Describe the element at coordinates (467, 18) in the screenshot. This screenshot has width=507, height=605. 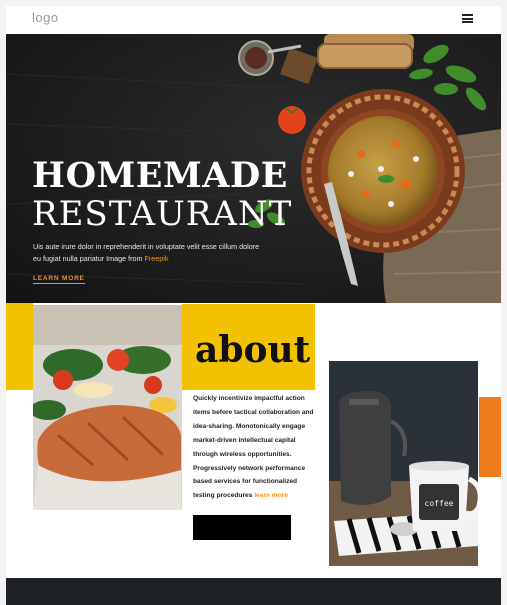
I see `hamburger-menu-icon` at that location.